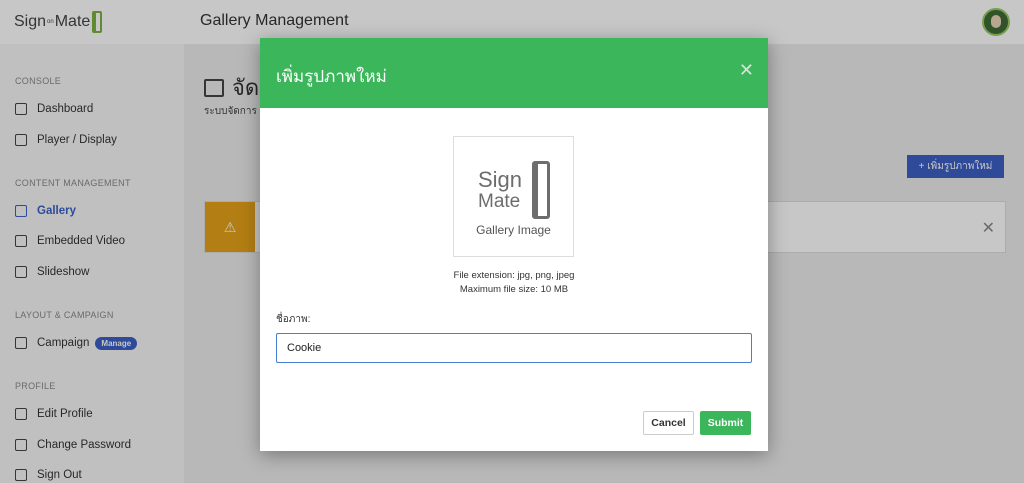 The width and height of the screenshot is (1024, 483). What do you see at coordinates (499, 201) in the screenshot?
I see `placeholder-text-mate: Mate` at bounding box center [499, 201].